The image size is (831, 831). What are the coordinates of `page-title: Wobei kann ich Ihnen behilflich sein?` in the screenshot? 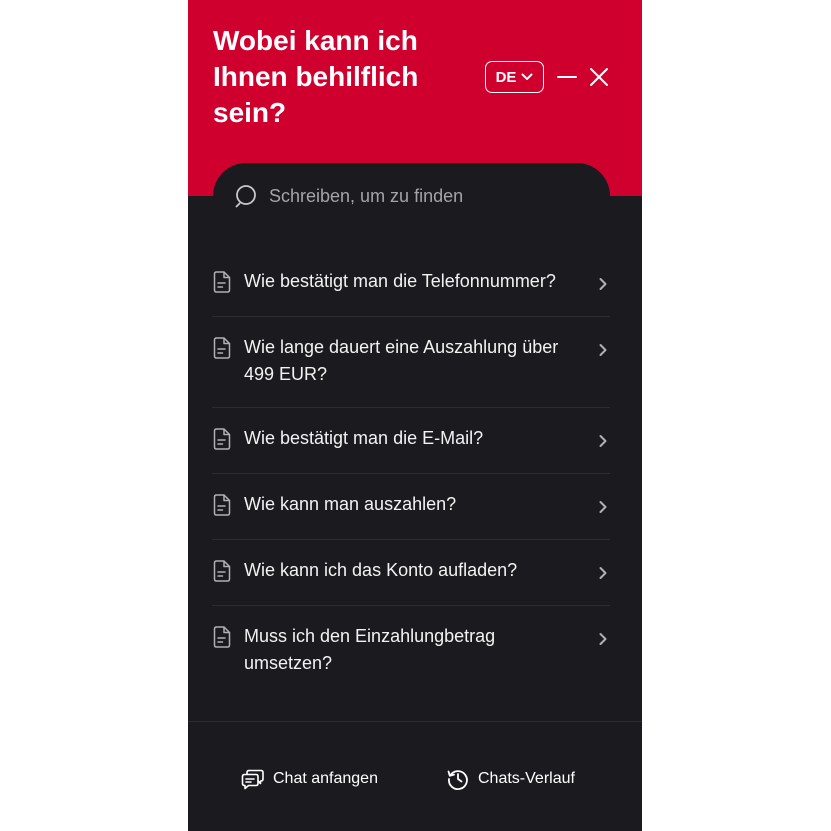 It's located at (338, 77).